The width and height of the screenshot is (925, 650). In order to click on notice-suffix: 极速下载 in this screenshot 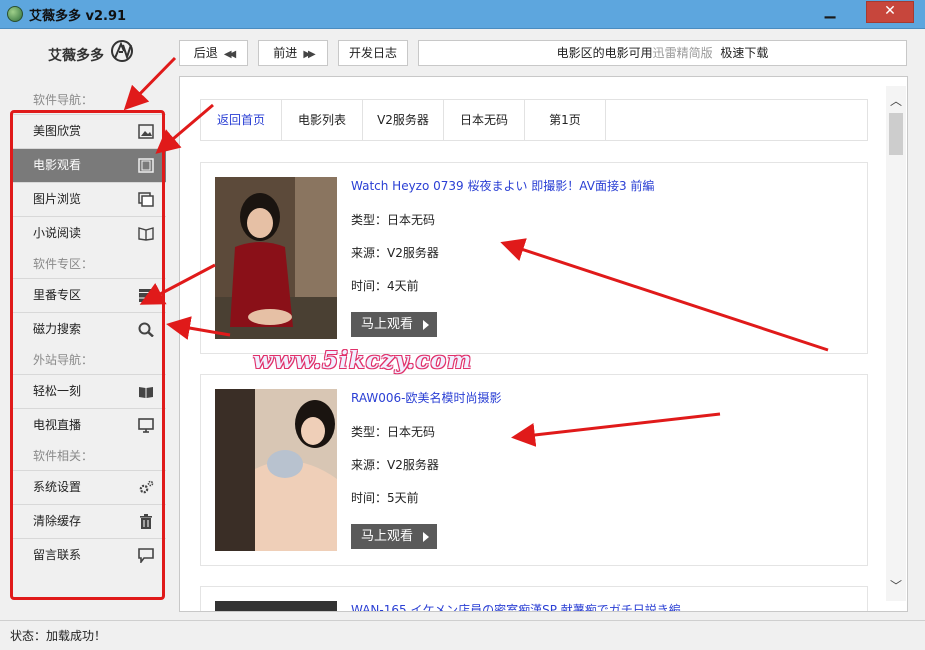, I will do `click(744, 53)`.